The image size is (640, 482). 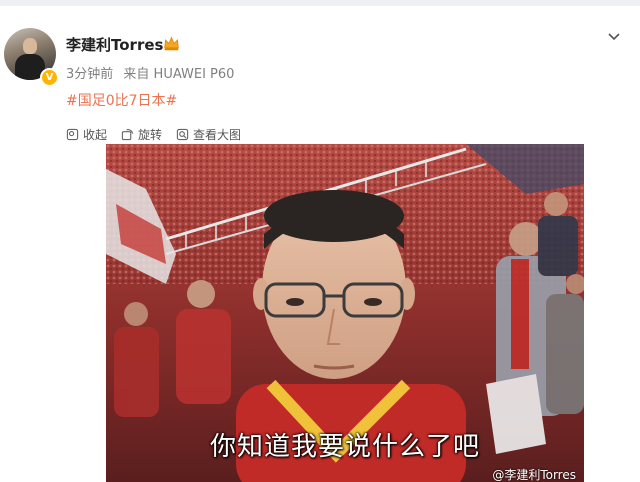 I want to click on post-source: 来自 HUAWEI P60, so click(x=179, y=74).